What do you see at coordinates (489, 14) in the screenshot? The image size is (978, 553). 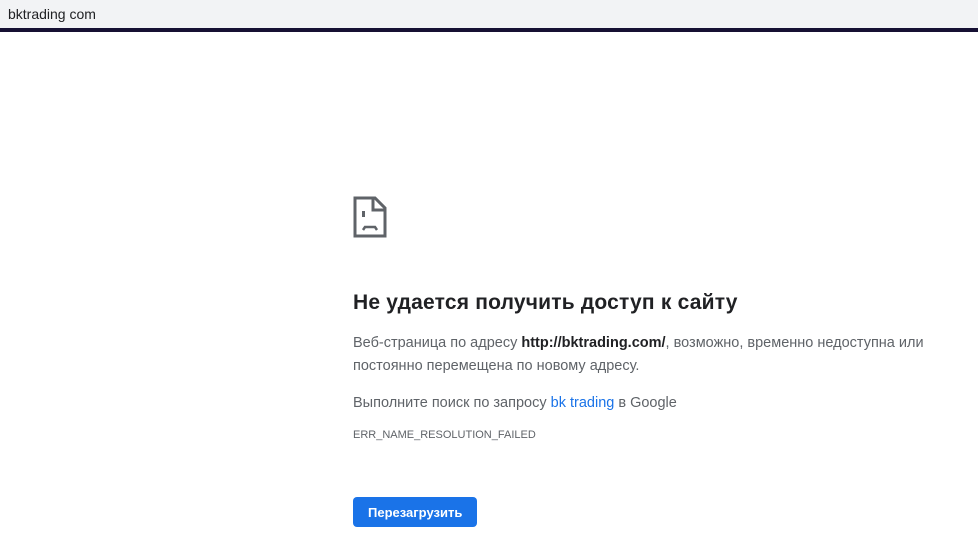 I see `address-bar: bktrading com` at bounding box center [489, 14].